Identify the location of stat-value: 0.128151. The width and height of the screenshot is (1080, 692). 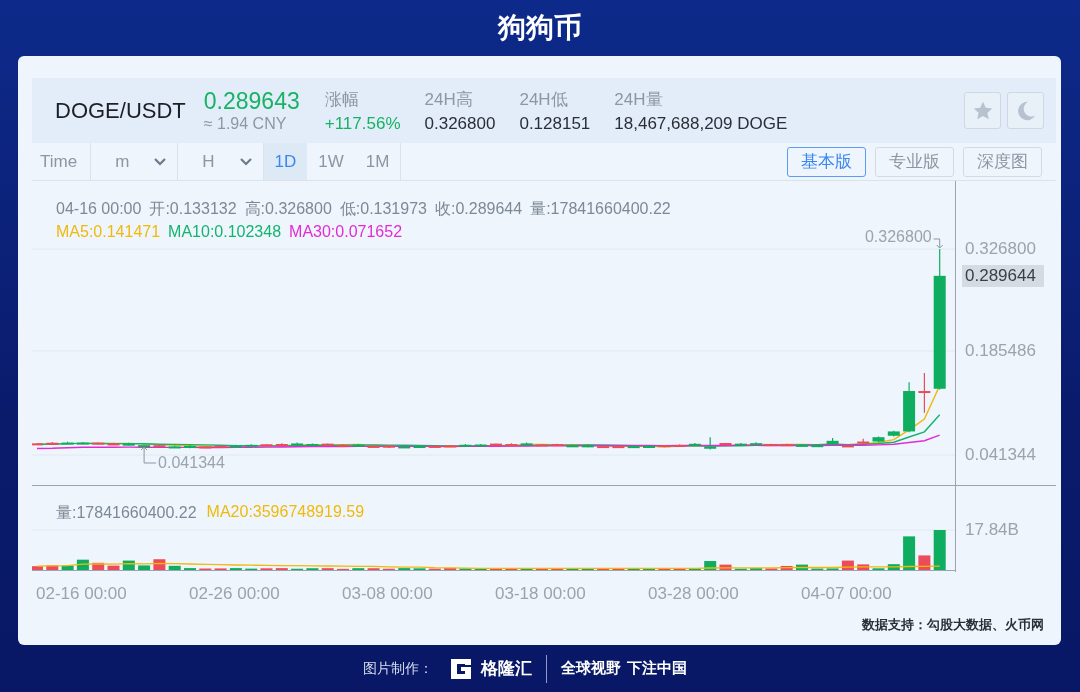
(555, 123).